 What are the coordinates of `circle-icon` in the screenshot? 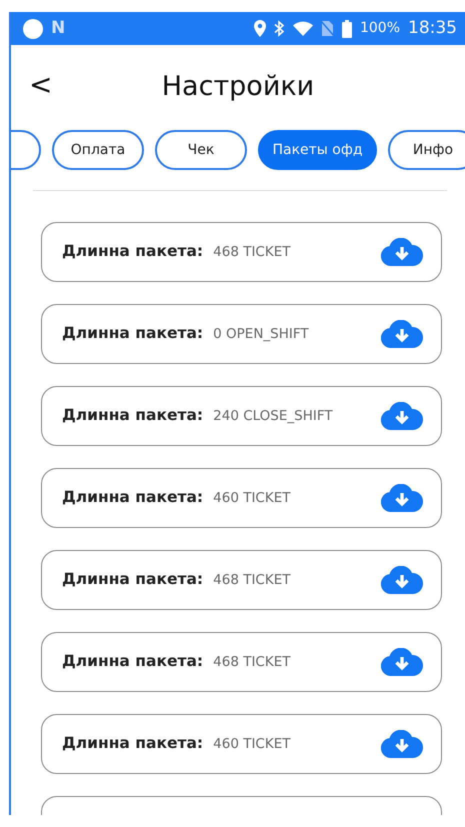 It's located at (33, 28).